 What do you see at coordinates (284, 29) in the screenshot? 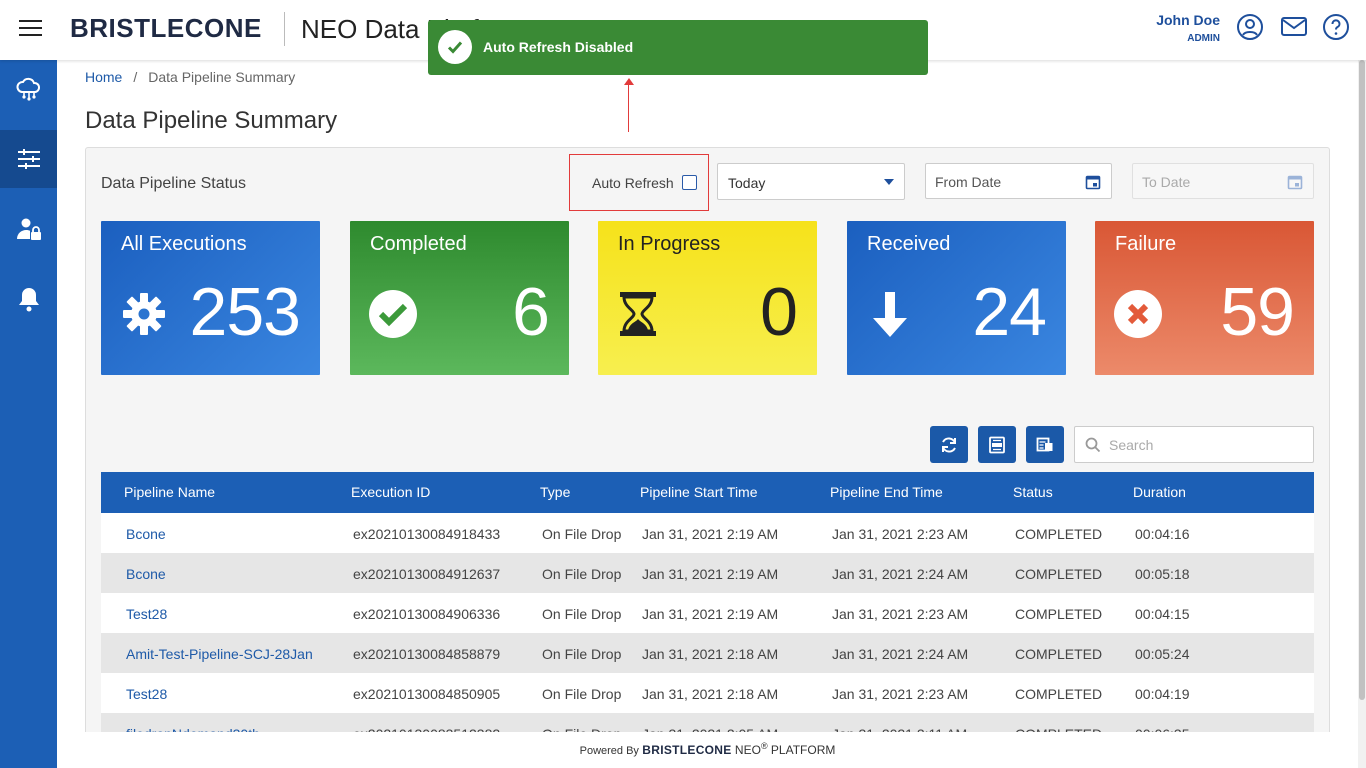
I see `divider` at bounding box center [284, 29].